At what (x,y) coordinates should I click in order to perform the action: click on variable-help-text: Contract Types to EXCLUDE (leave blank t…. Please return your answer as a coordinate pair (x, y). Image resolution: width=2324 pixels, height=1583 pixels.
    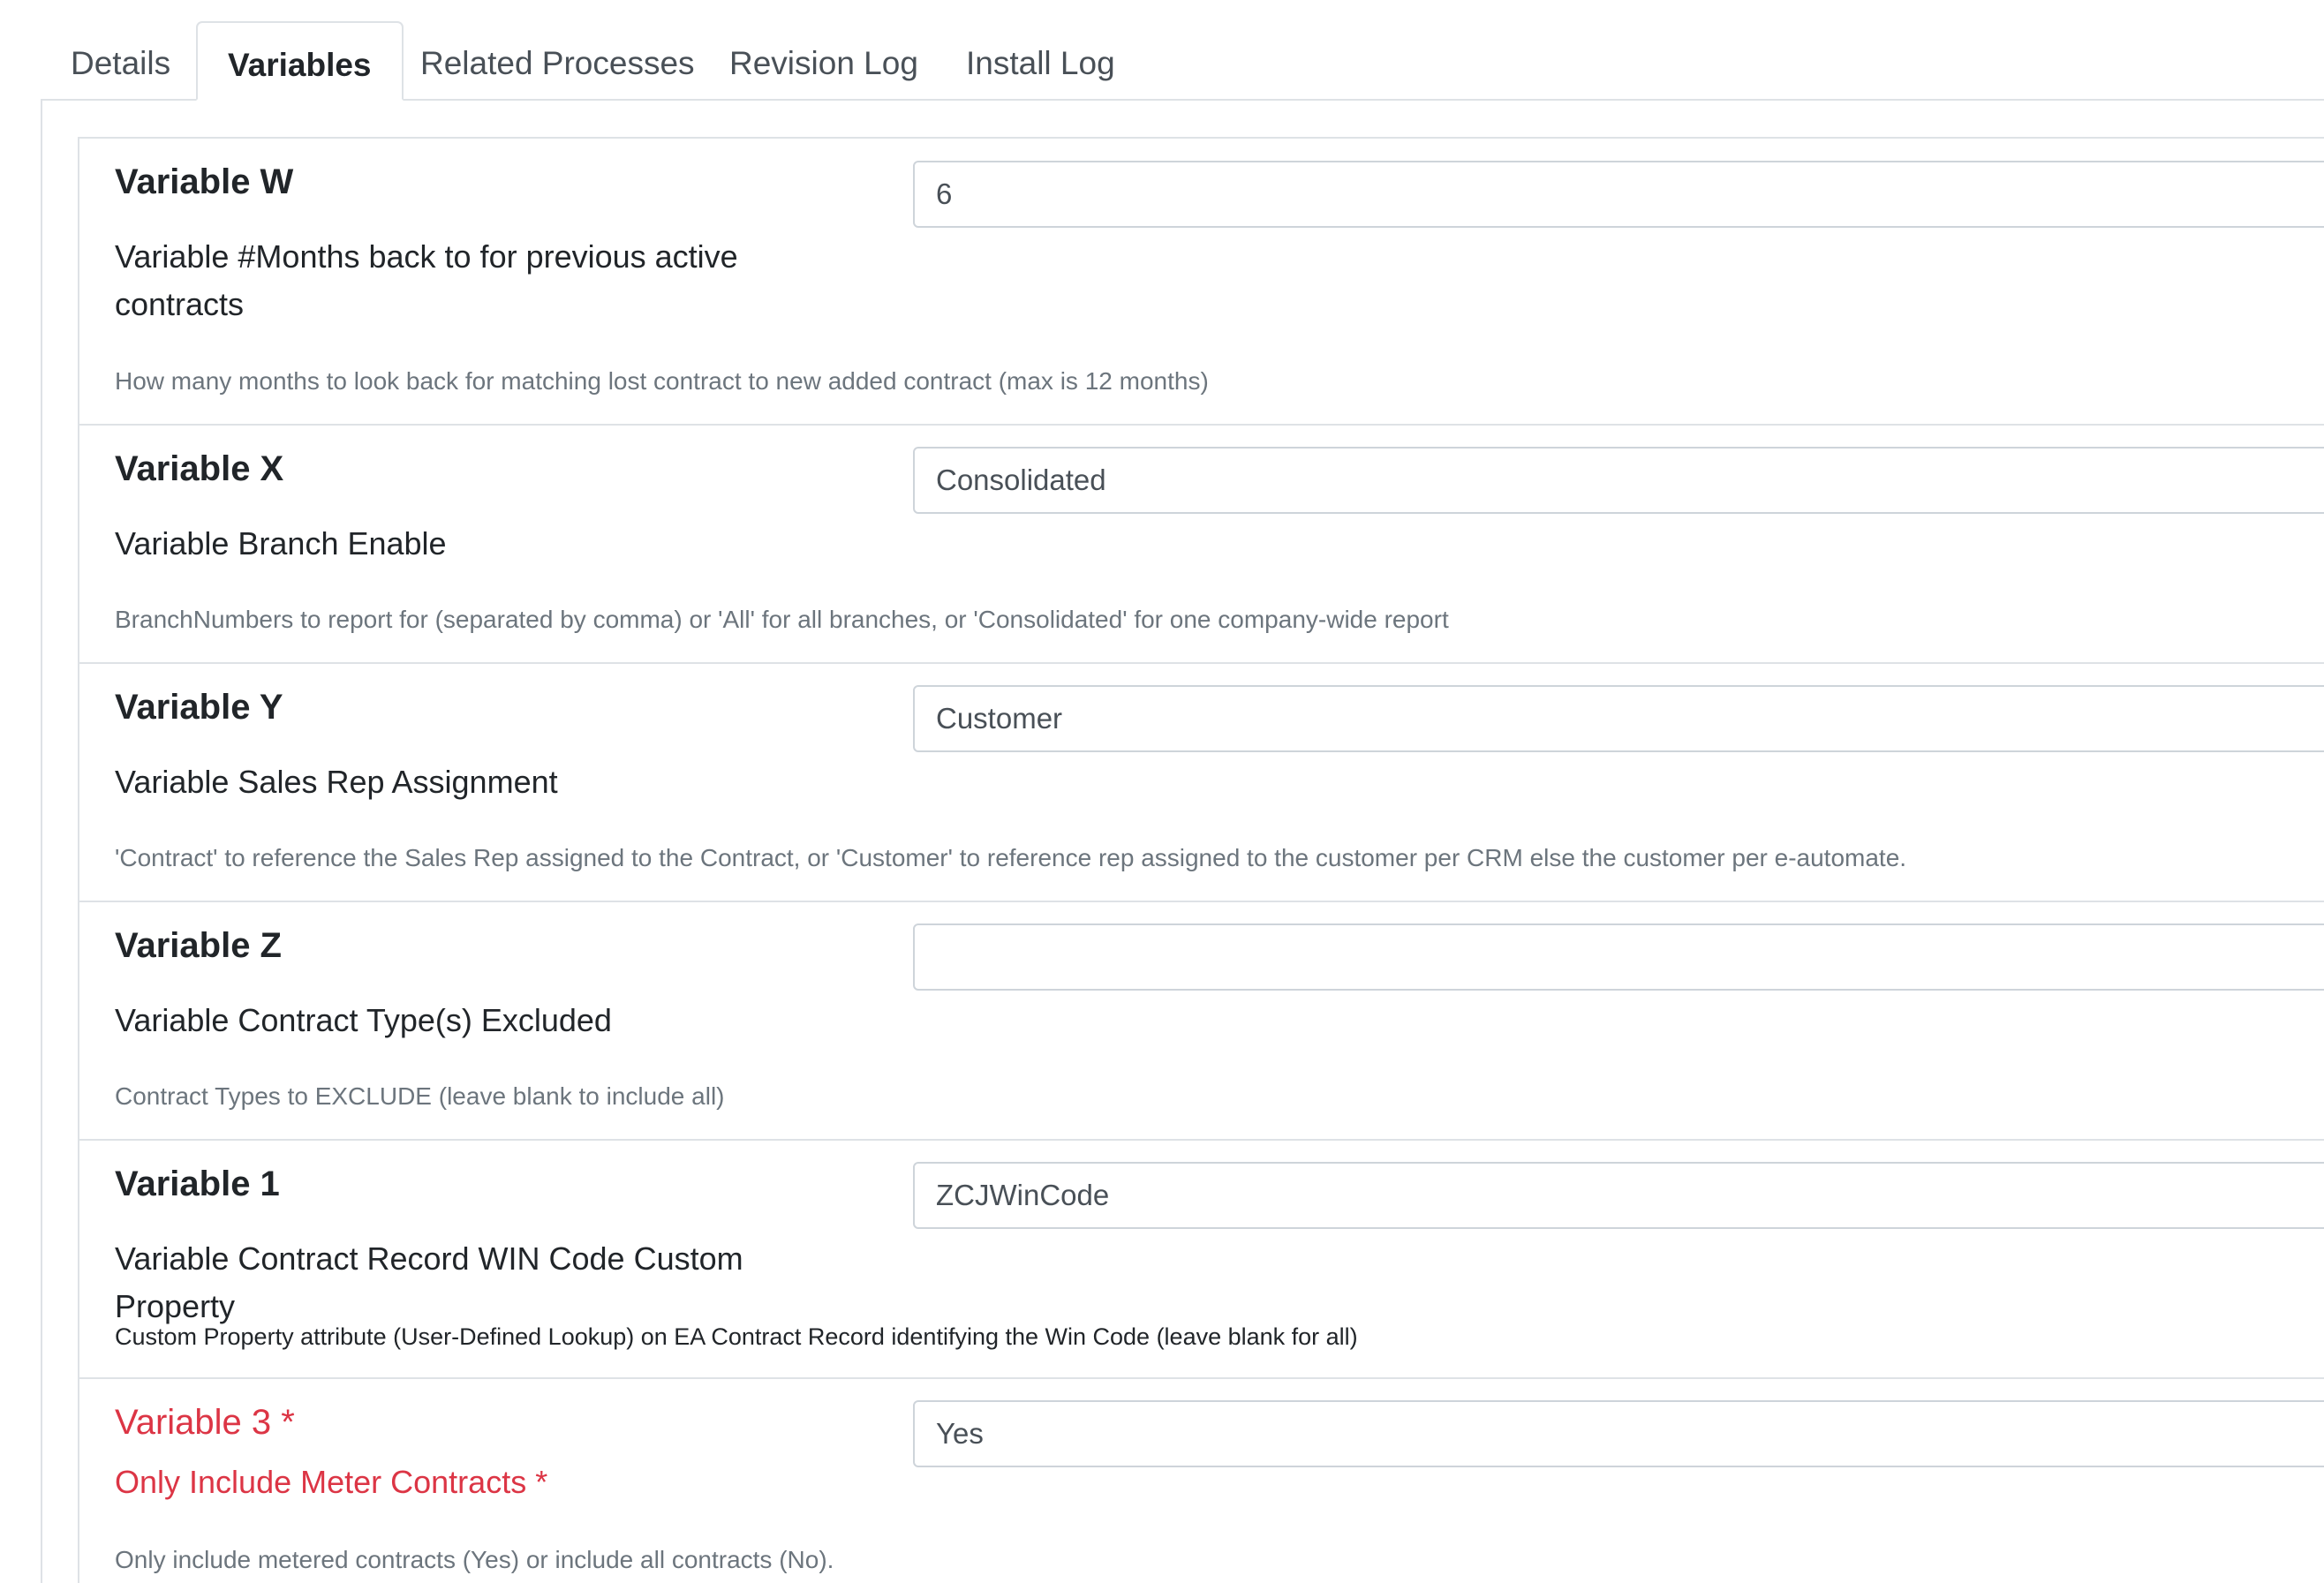
    Looking at the image, I should click on (420, 1096).